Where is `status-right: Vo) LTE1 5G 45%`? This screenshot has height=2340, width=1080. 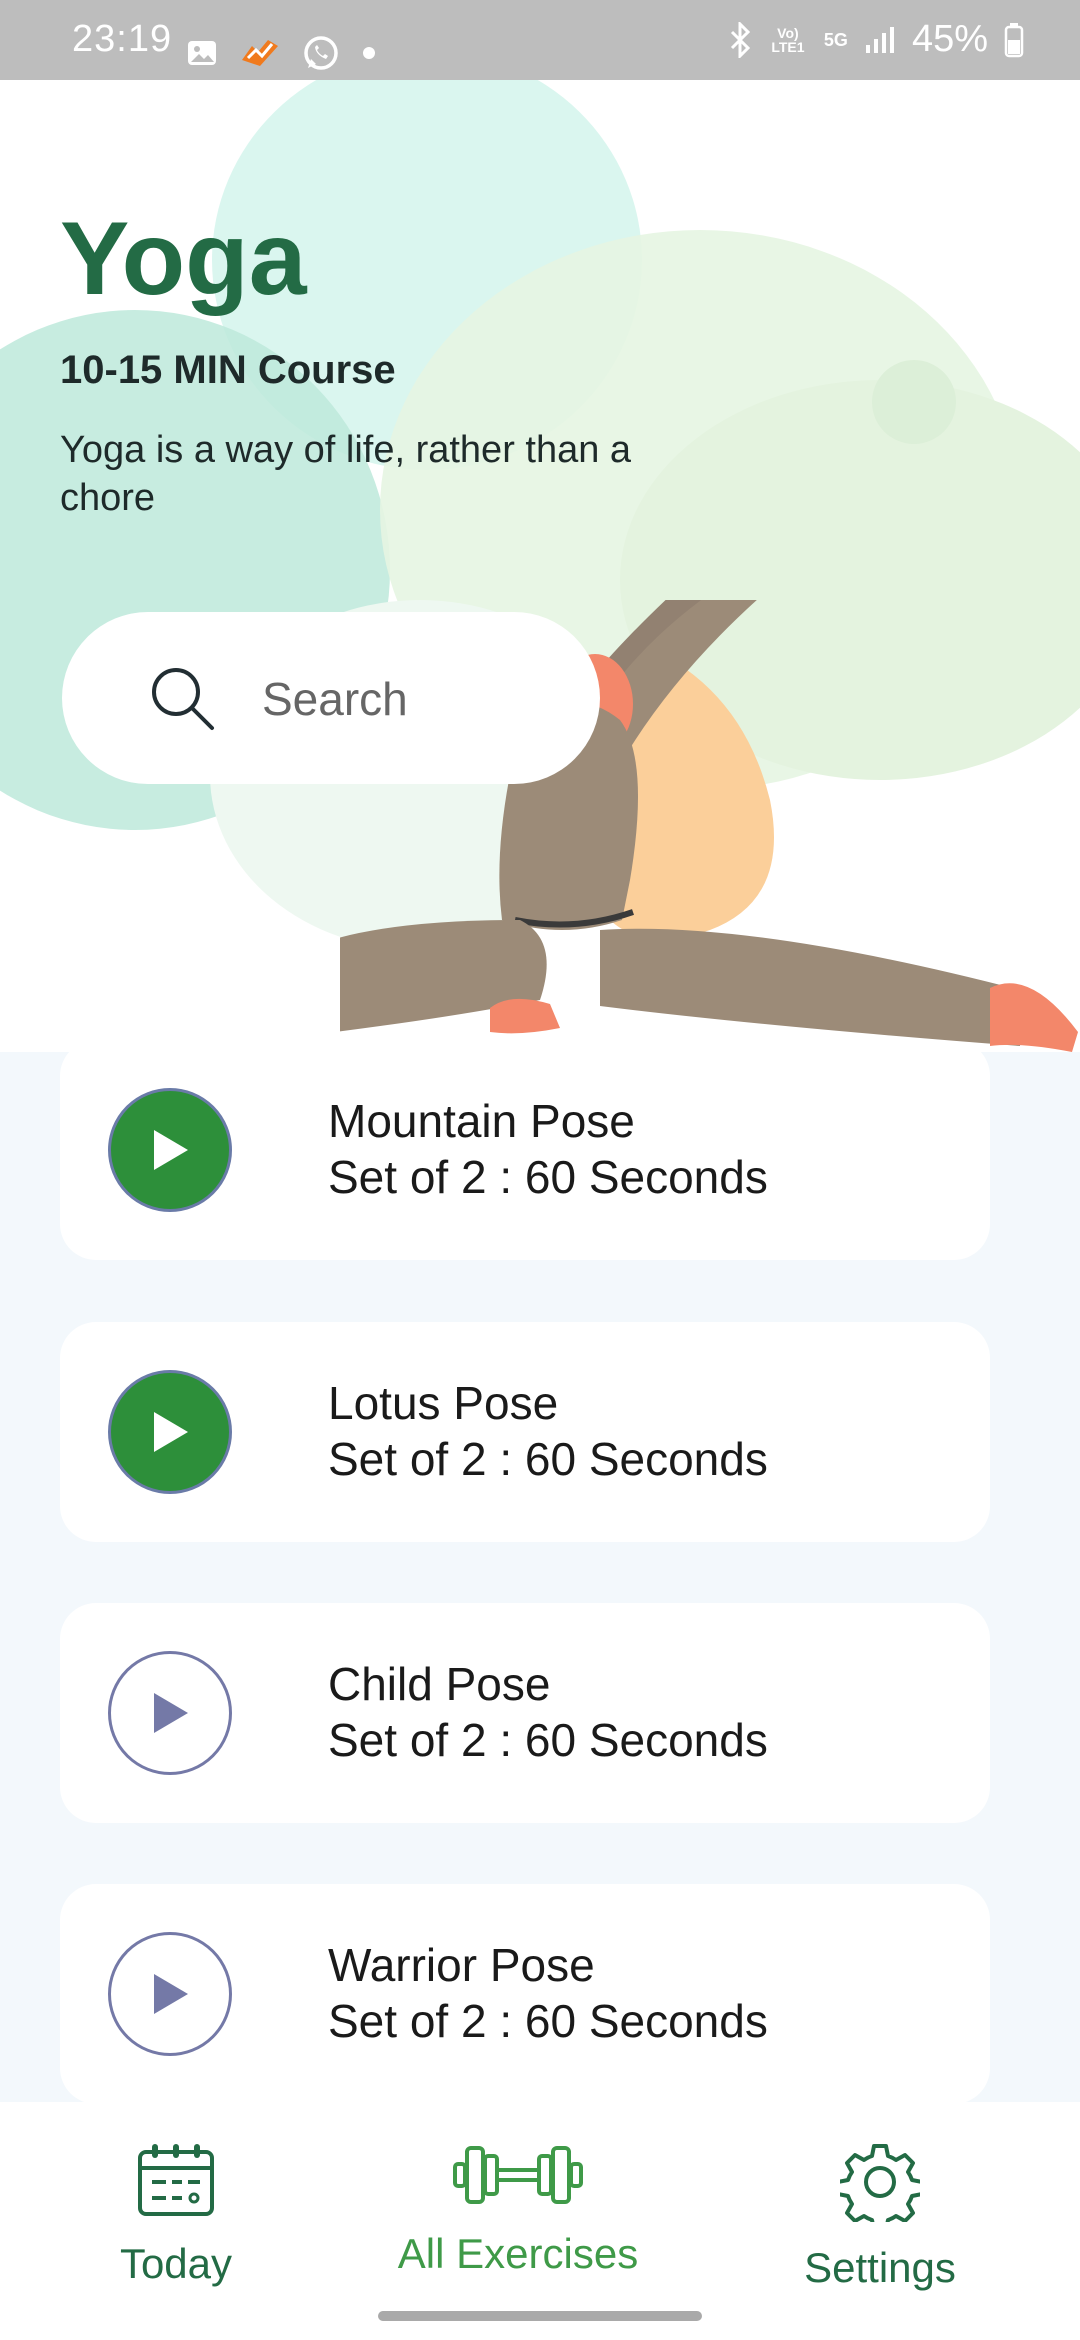
status-right: Vo) LTE1 5G 45% is located at coordinates (868, 39).